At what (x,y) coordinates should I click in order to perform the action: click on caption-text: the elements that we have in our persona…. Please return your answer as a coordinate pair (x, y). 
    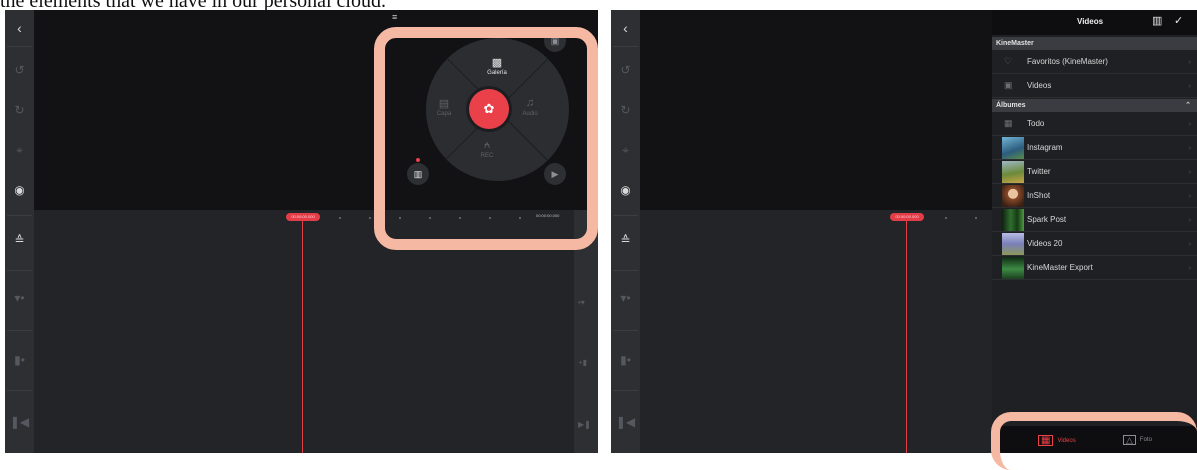
    Looking at the image, I should click on (193, 6).